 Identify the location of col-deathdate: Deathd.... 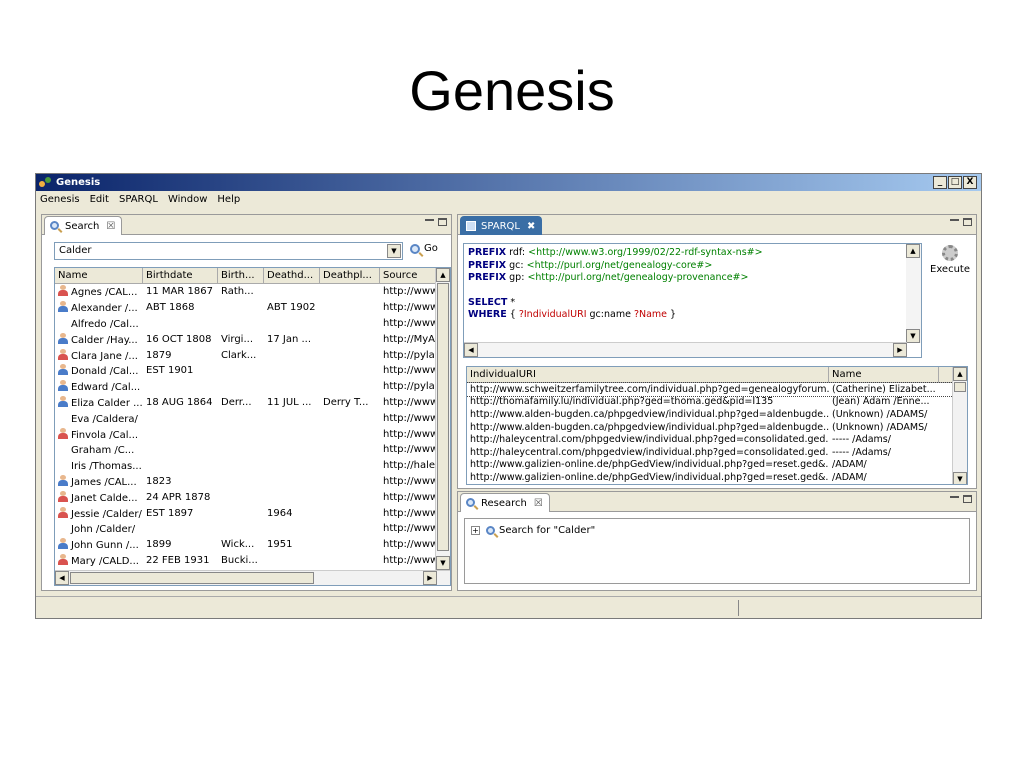
(292, 275).